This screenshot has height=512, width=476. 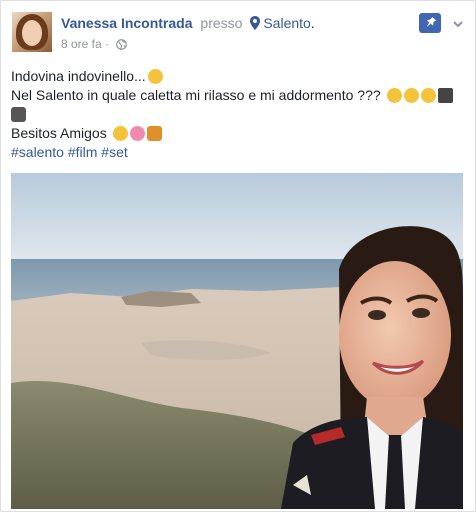 I want to click on sleeping-face-emoji-icon, so click(x=394, y=95).